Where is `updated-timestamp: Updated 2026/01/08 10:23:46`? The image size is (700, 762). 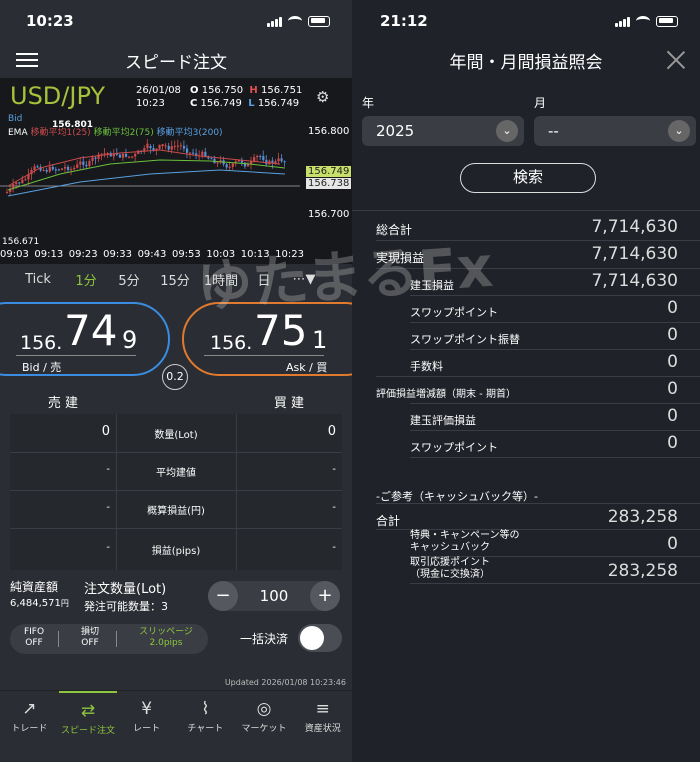
updated-timestamp: Updated 2026/01/08 10:23:46 is located at coordinates (285, 682).